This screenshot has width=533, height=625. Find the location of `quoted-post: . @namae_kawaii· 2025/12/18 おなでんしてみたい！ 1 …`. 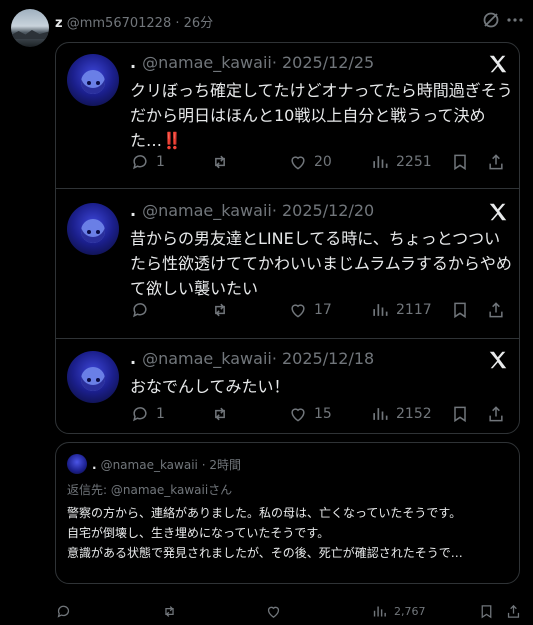

quoted-post: . @namae_kawaii· 2025/12/18 おなでんしてみたい！ 1 … is located at coordinates (287, 385).